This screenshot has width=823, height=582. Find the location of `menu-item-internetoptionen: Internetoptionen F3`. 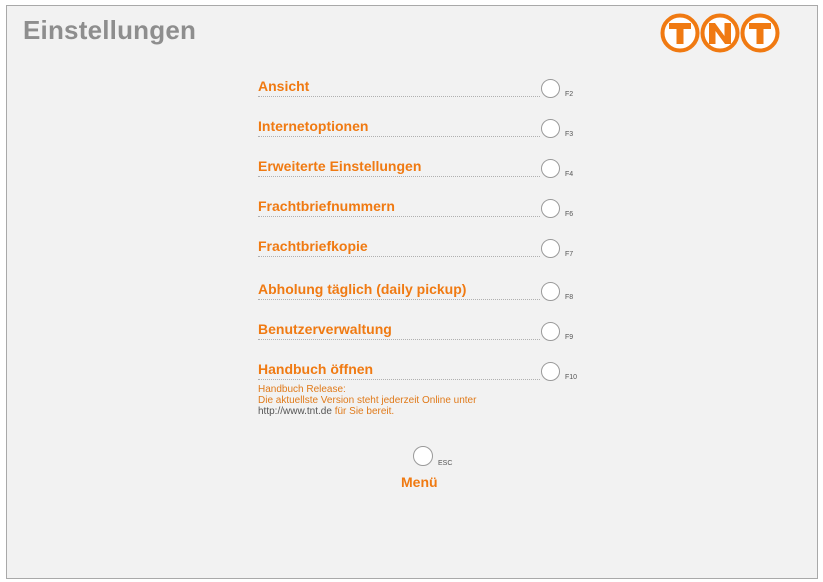

menu-item-internetoptionen: Internetoptionen F3 is located at coordinates (428, 135).